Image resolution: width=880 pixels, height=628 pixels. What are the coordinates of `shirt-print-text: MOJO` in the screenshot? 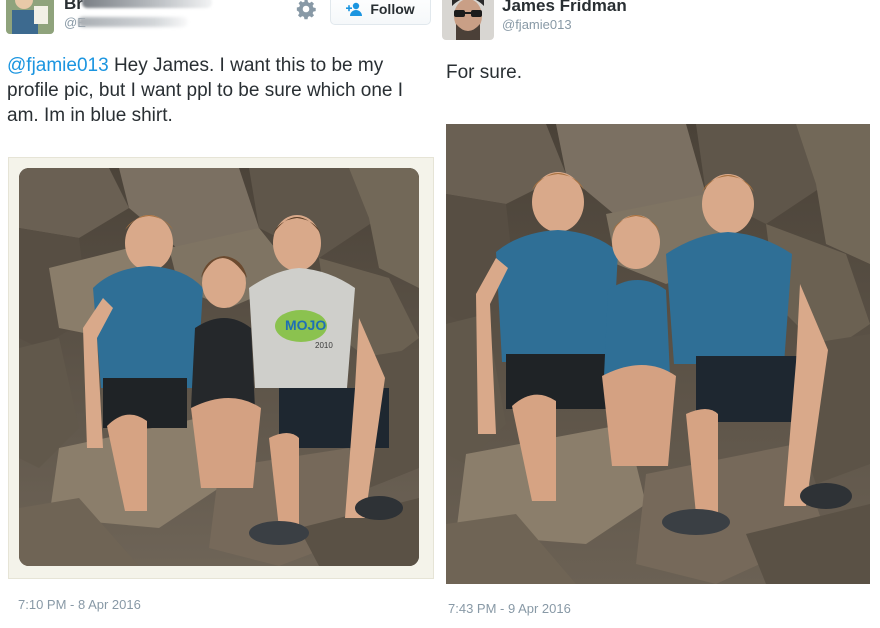 It's located at (305, 325).